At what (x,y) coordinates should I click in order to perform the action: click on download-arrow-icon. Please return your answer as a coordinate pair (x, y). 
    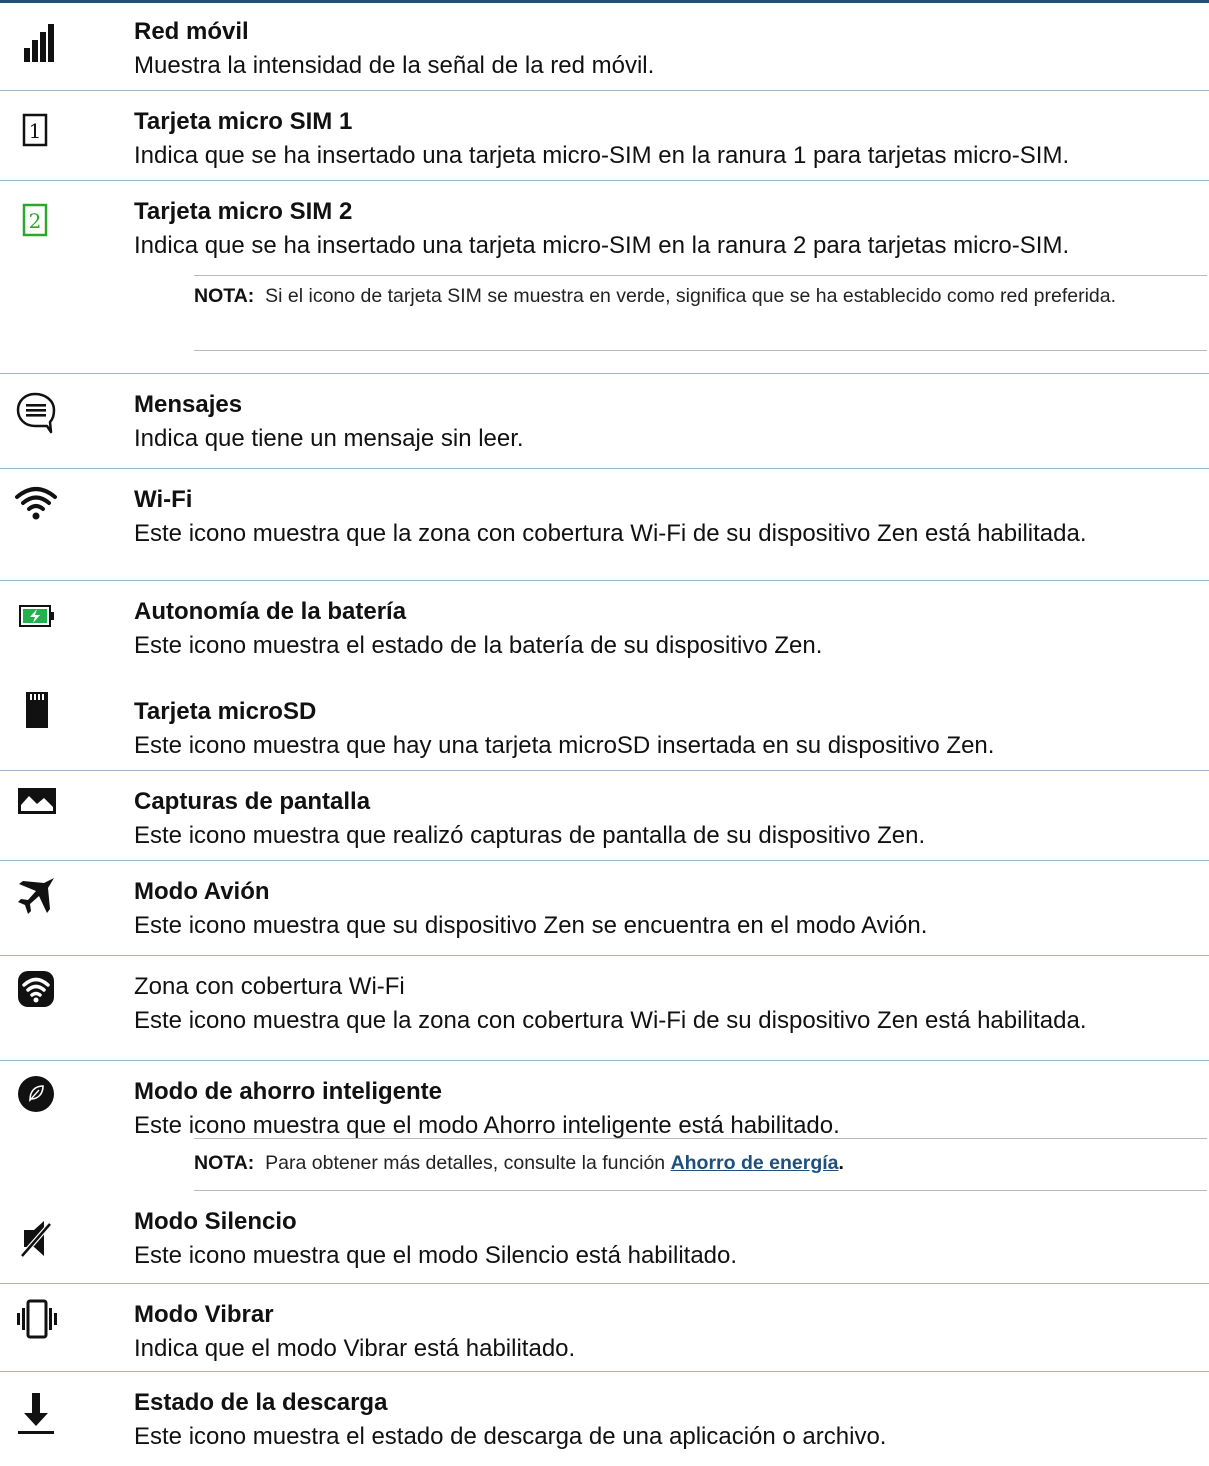
    Looking at the image, I should click on (37, 1414).